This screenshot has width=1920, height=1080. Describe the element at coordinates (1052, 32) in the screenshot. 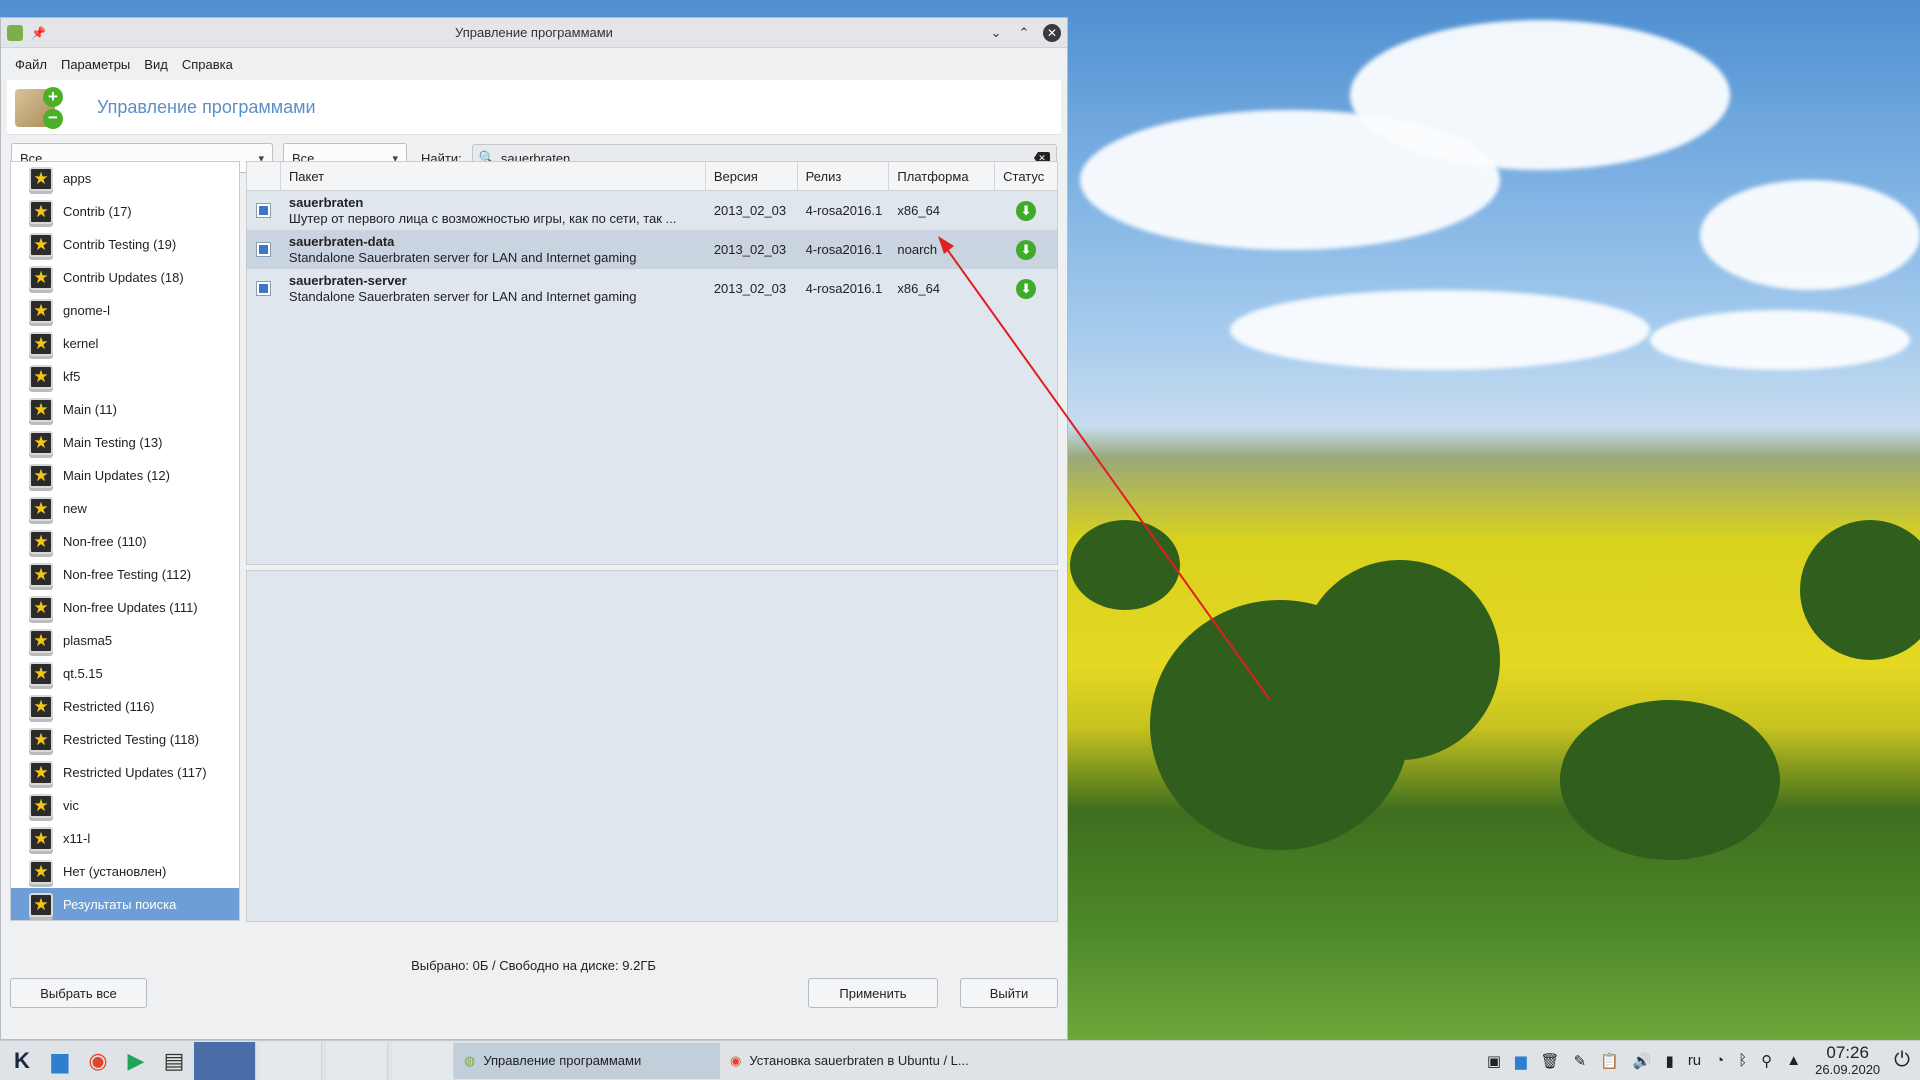

I see `close-icon: ✕` at that location.